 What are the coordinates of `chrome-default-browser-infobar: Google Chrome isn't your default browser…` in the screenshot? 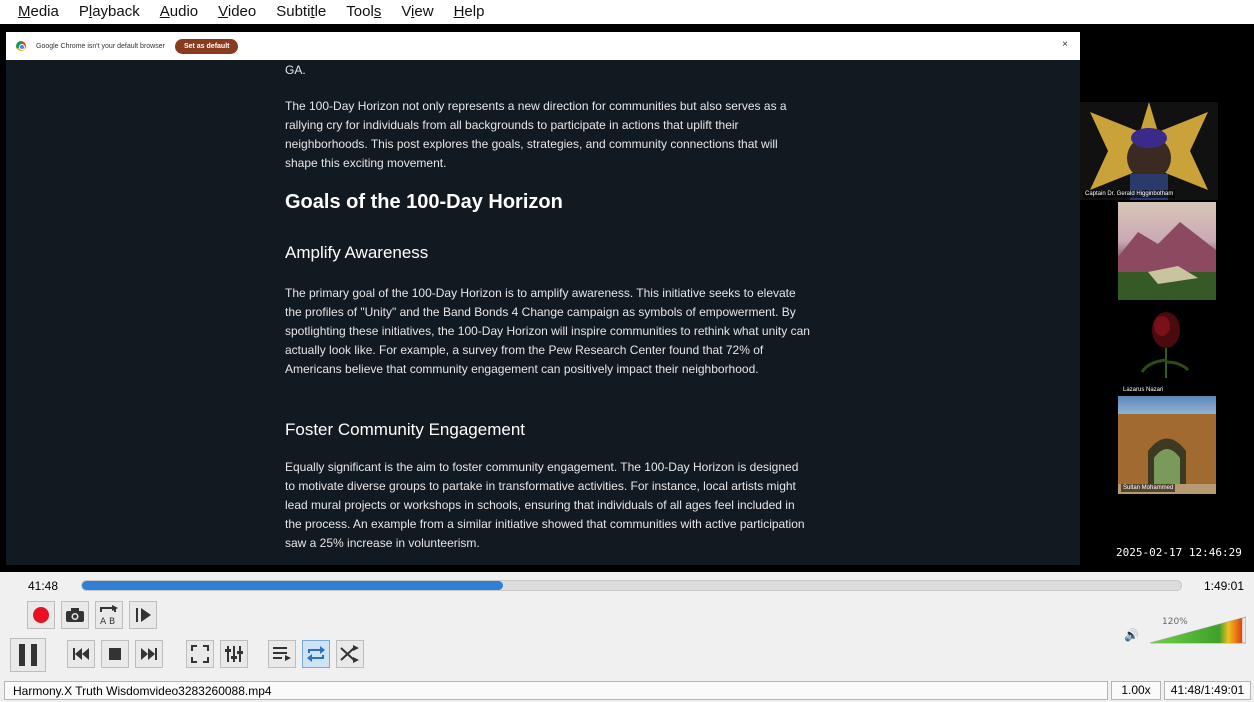 It's located at (543, 46).